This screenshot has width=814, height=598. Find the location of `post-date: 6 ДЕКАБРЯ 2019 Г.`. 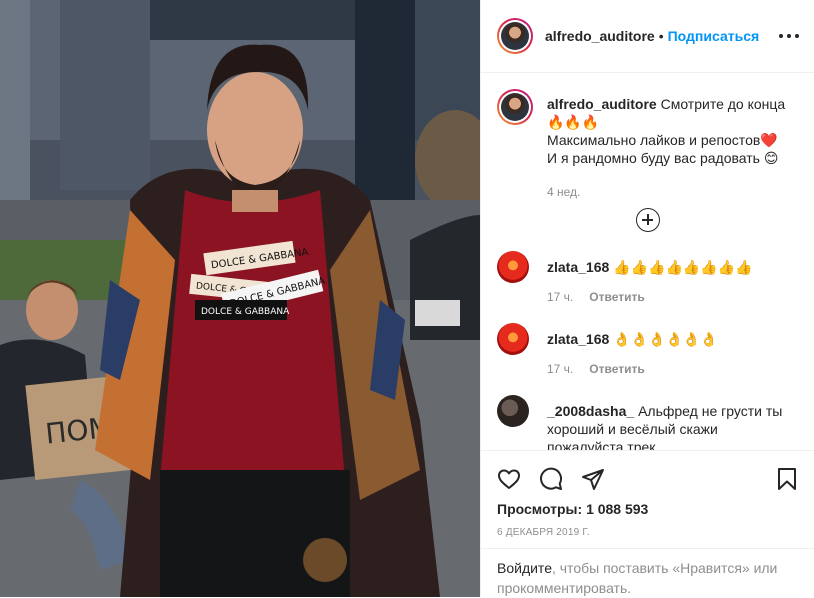

post-date: 6 ДЕКАБРЯ 2019 Г. is located at coordinates (648, 532).